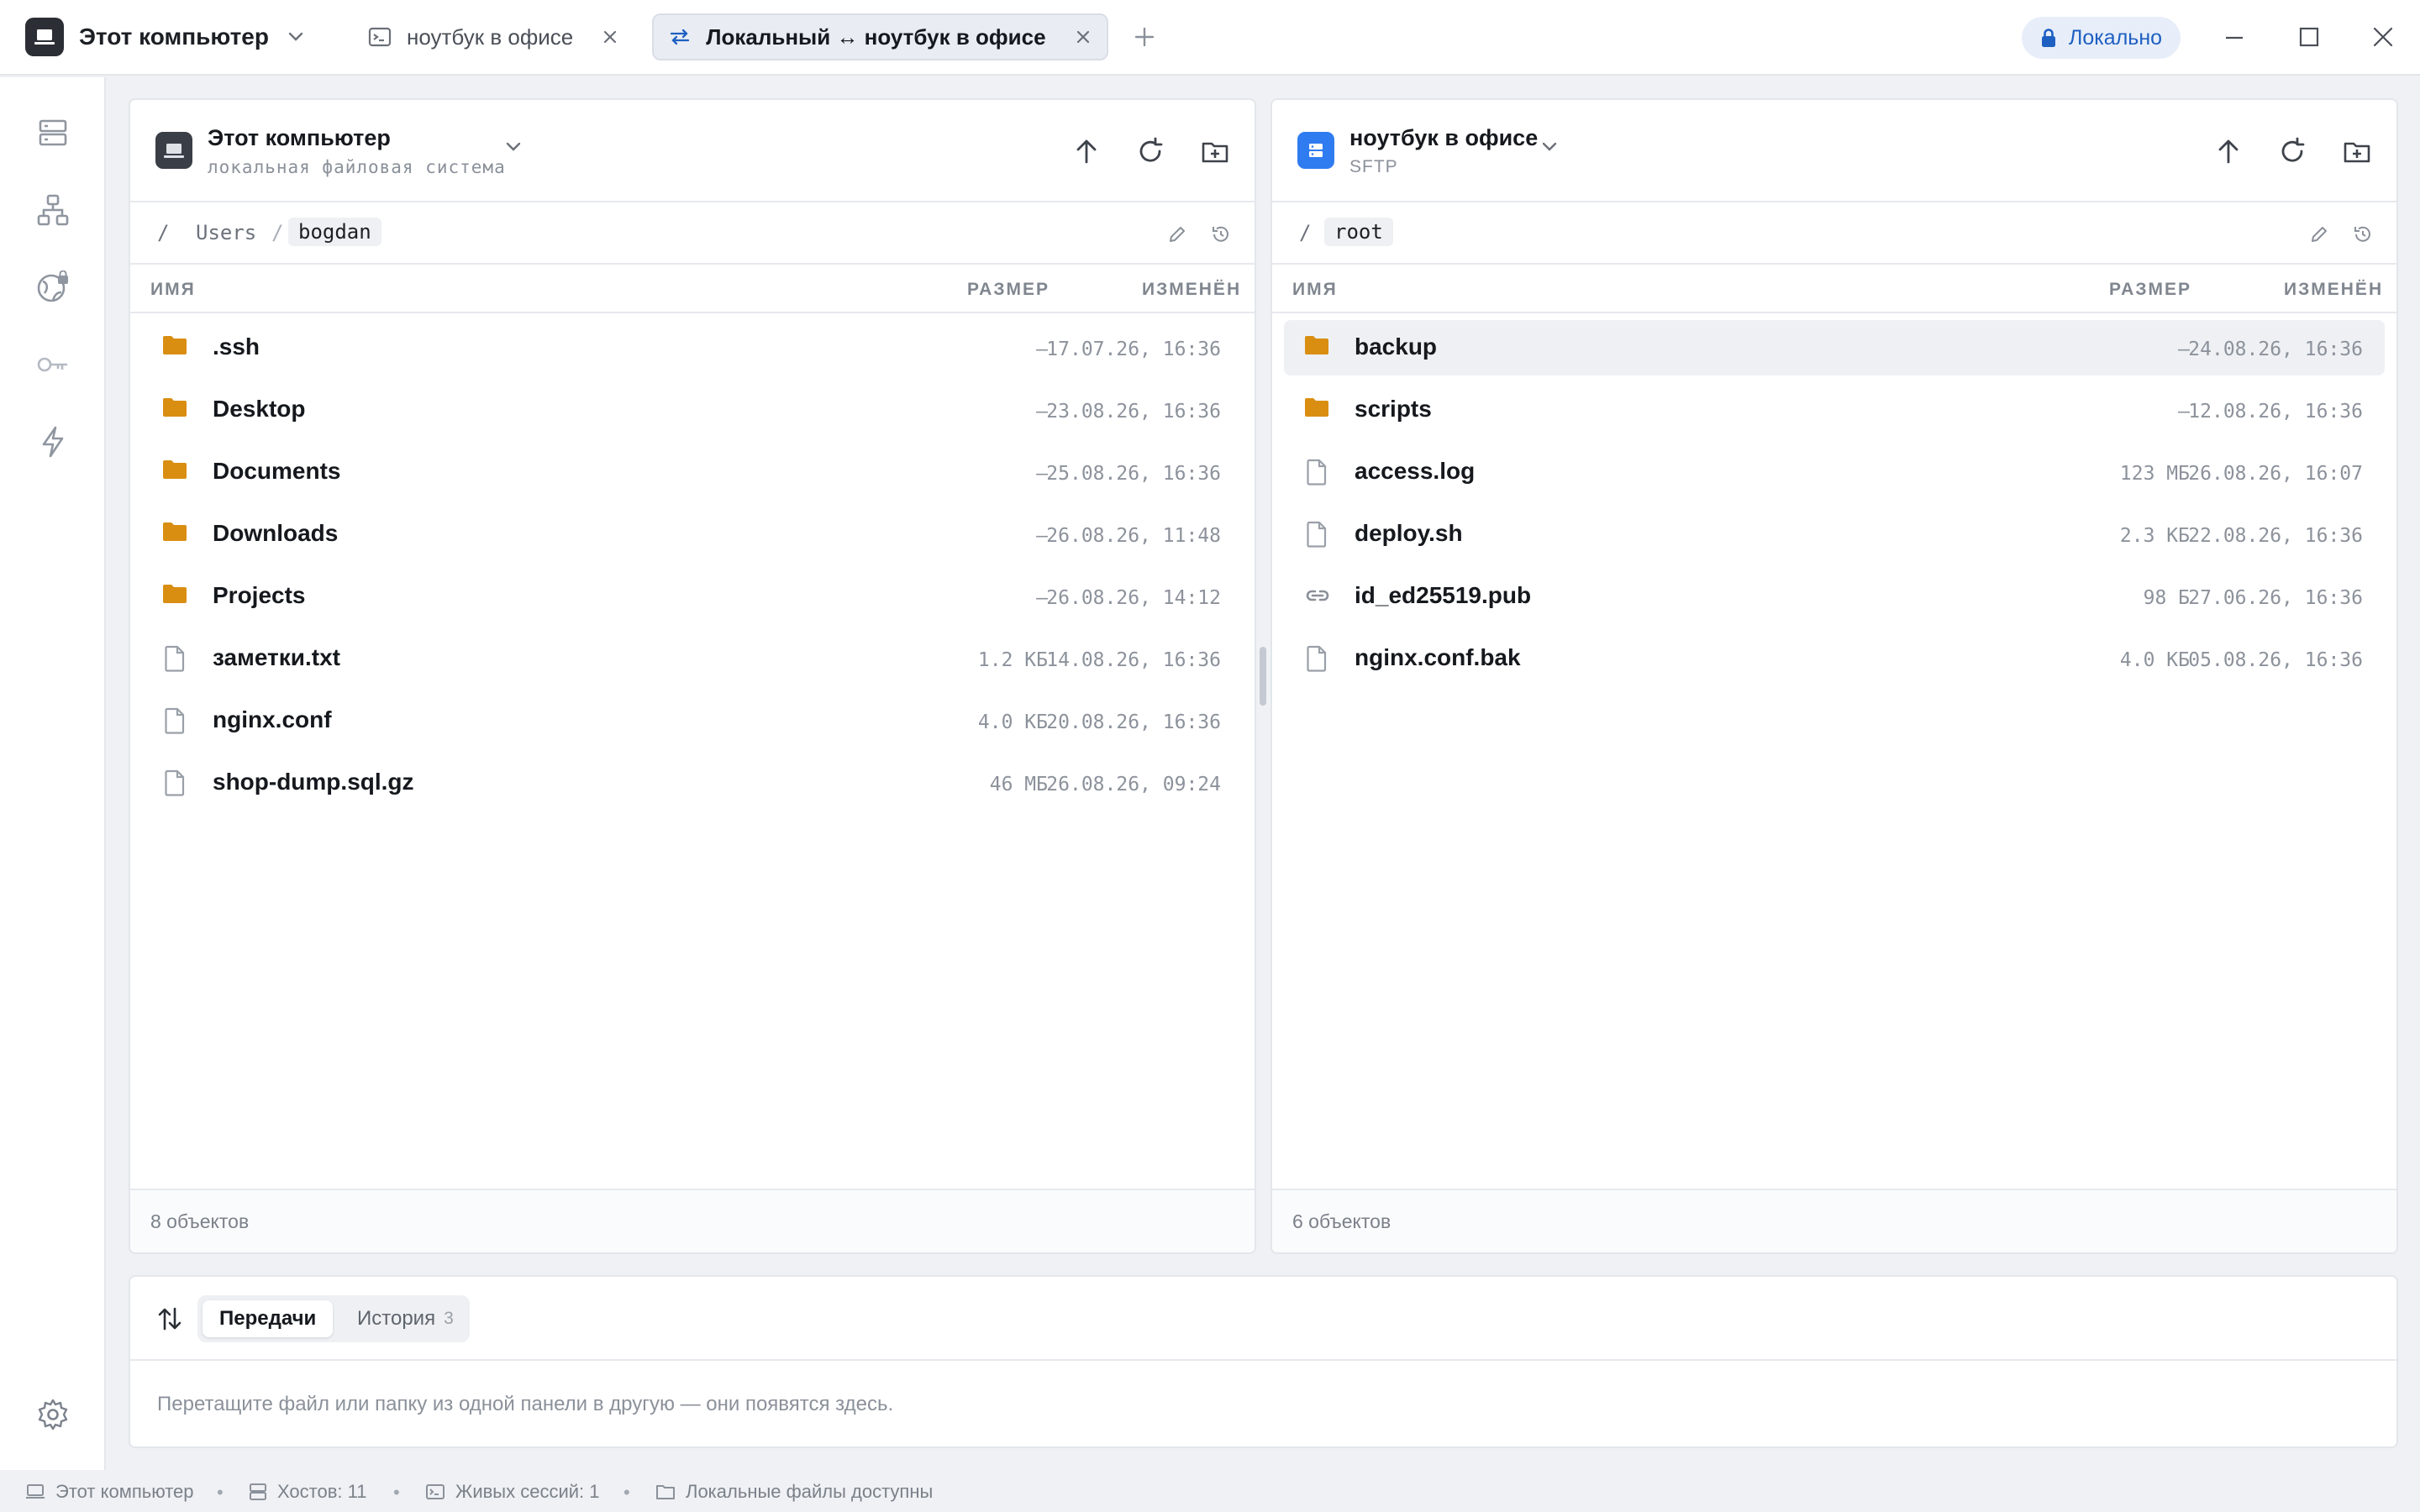 The image size is (2420, 1512). Describe the element at coordinates (1134, 536) in the screenshot. I see `file-modified: 26.08.26, 11:48` at that location.